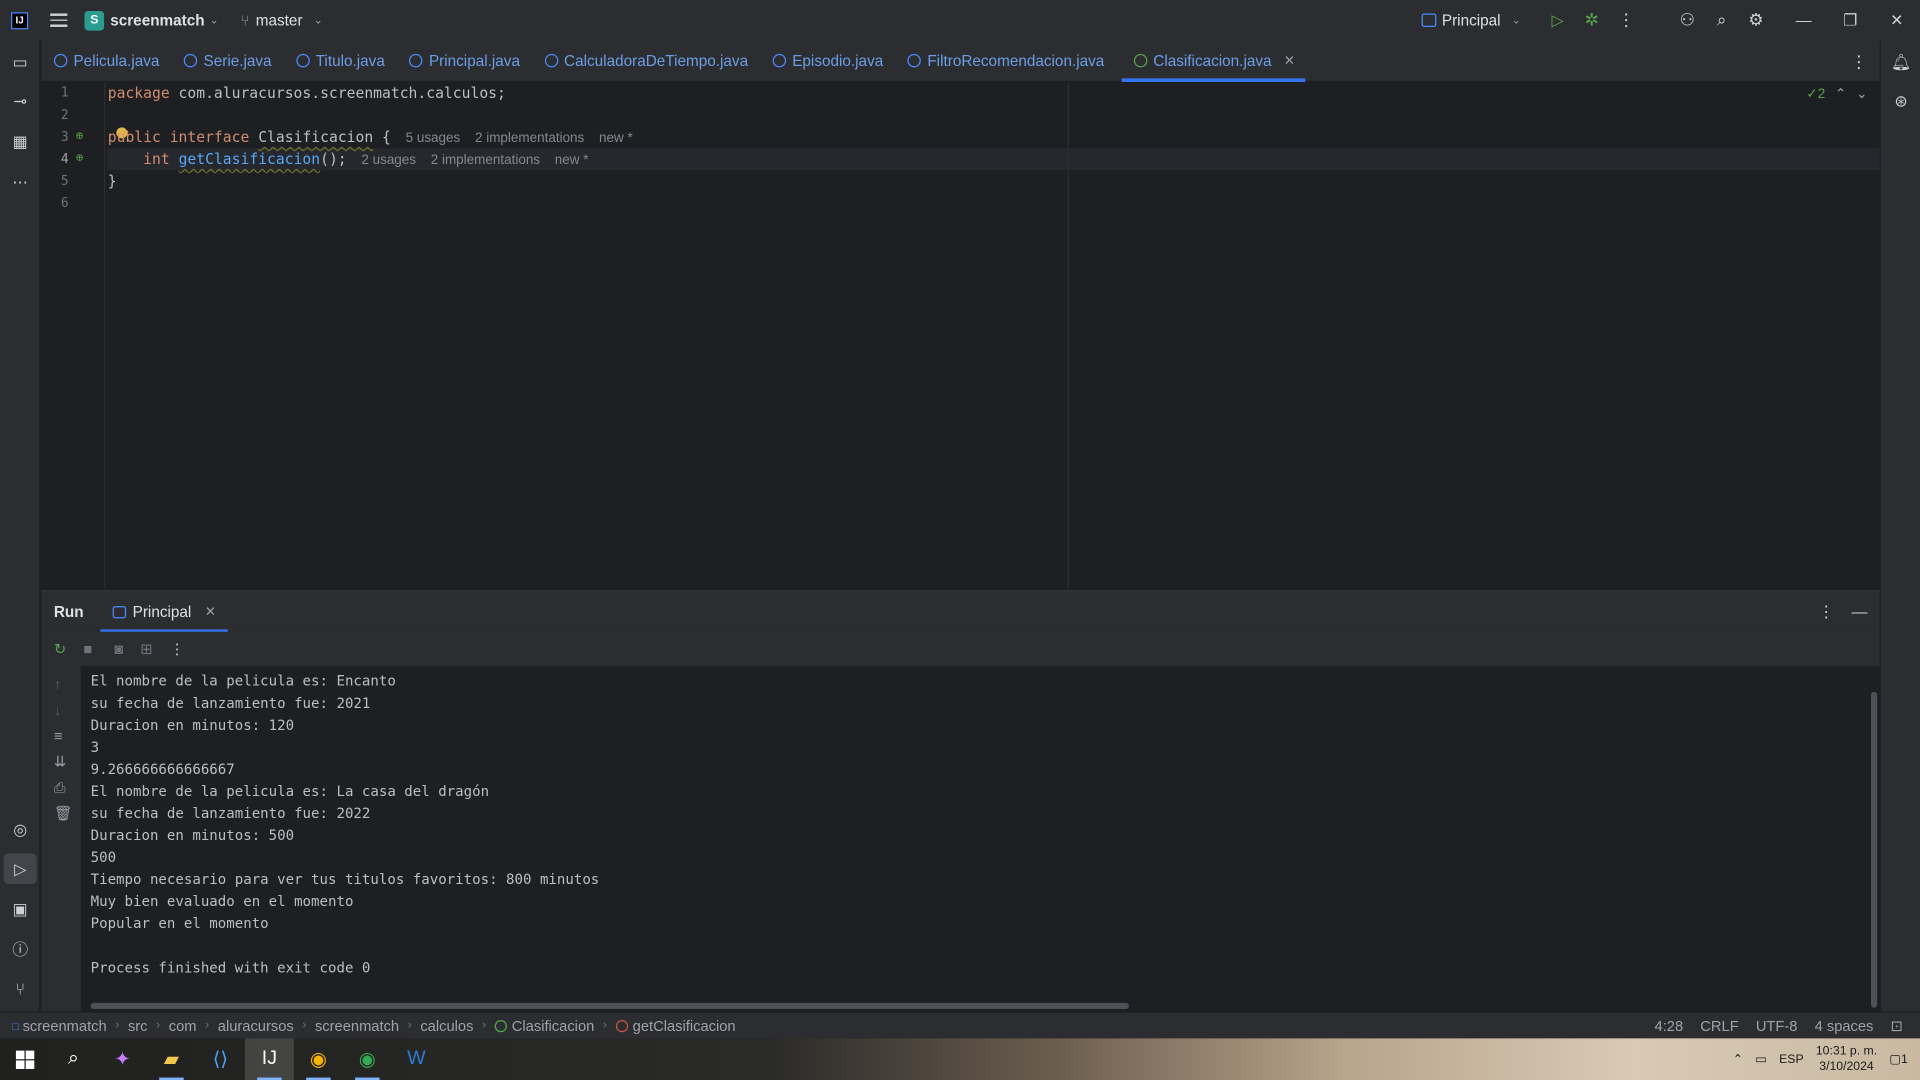 Image resolution: width=1920 pixels, height=1080 pixels. What do you see at coordinates (1840, 94) in the screenshot?
I see `chevron-up-icon: ⌃` at bounding box center [1840, 94].